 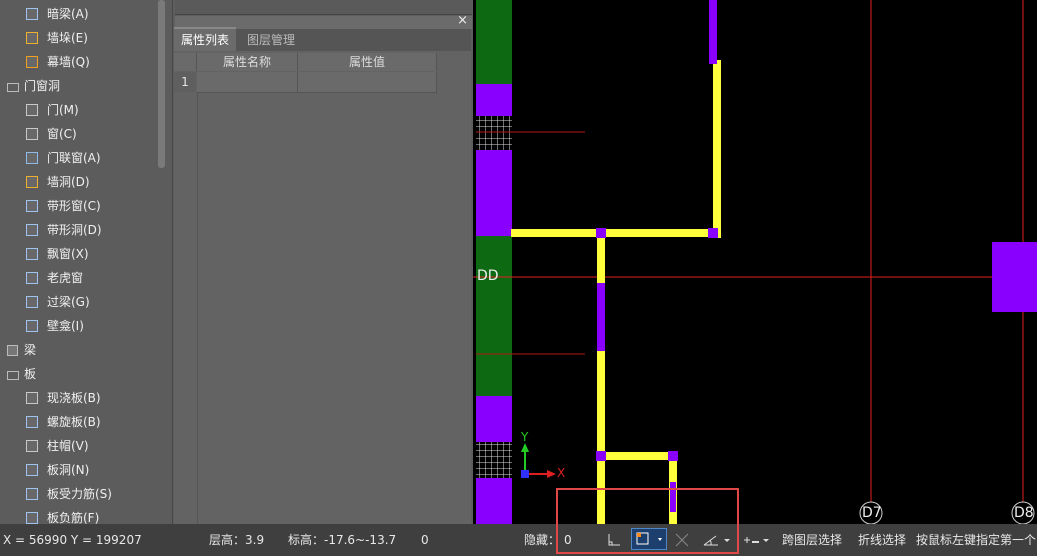 I want to click on tree-item: 过梁(G), so click(x=78, y=302).